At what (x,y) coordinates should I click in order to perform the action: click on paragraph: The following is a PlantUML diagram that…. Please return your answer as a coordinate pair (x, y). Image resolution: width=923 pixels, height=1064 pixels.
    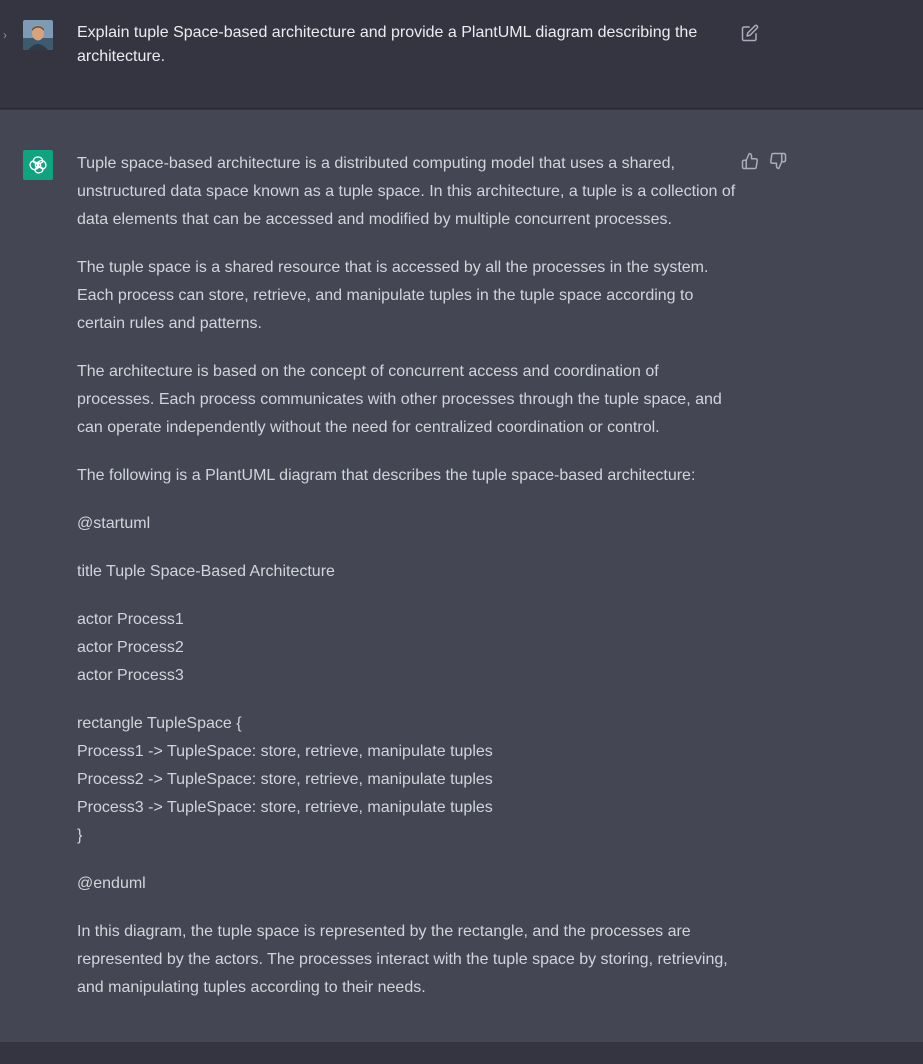
    Looking at the image, I should click on (386, 475).